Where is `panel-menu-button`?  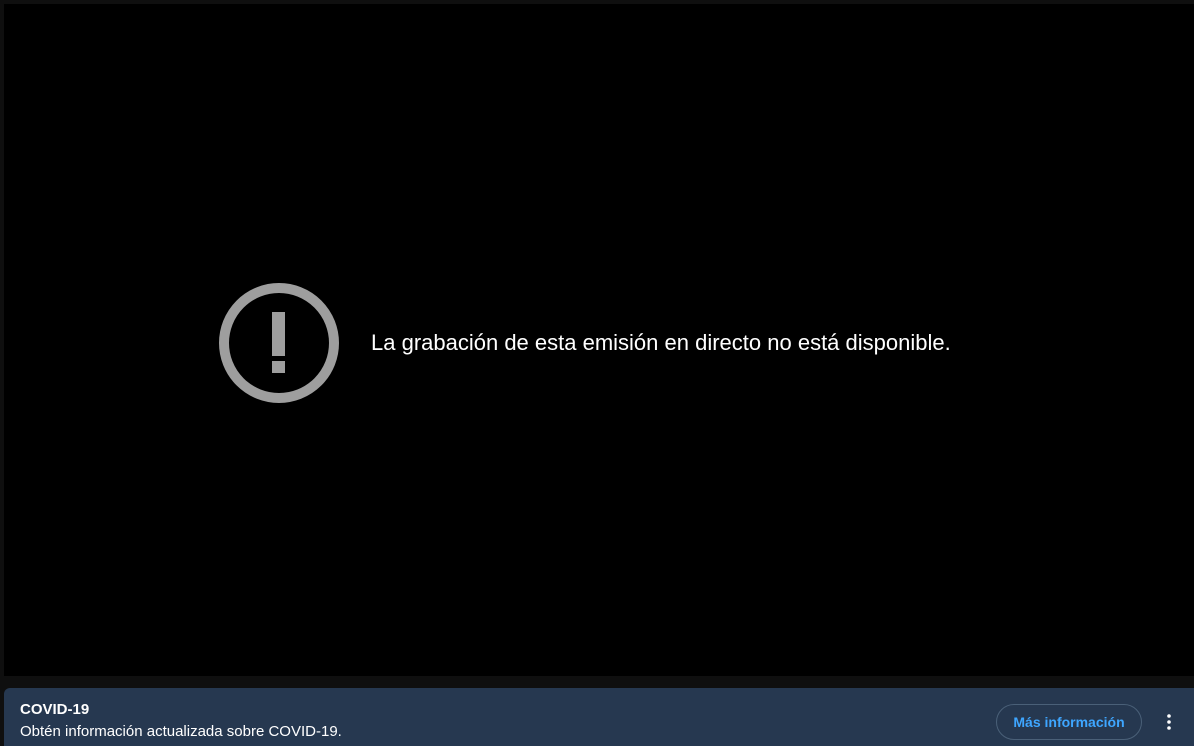
panel-menu-button is located at coordinates (1169, 722).